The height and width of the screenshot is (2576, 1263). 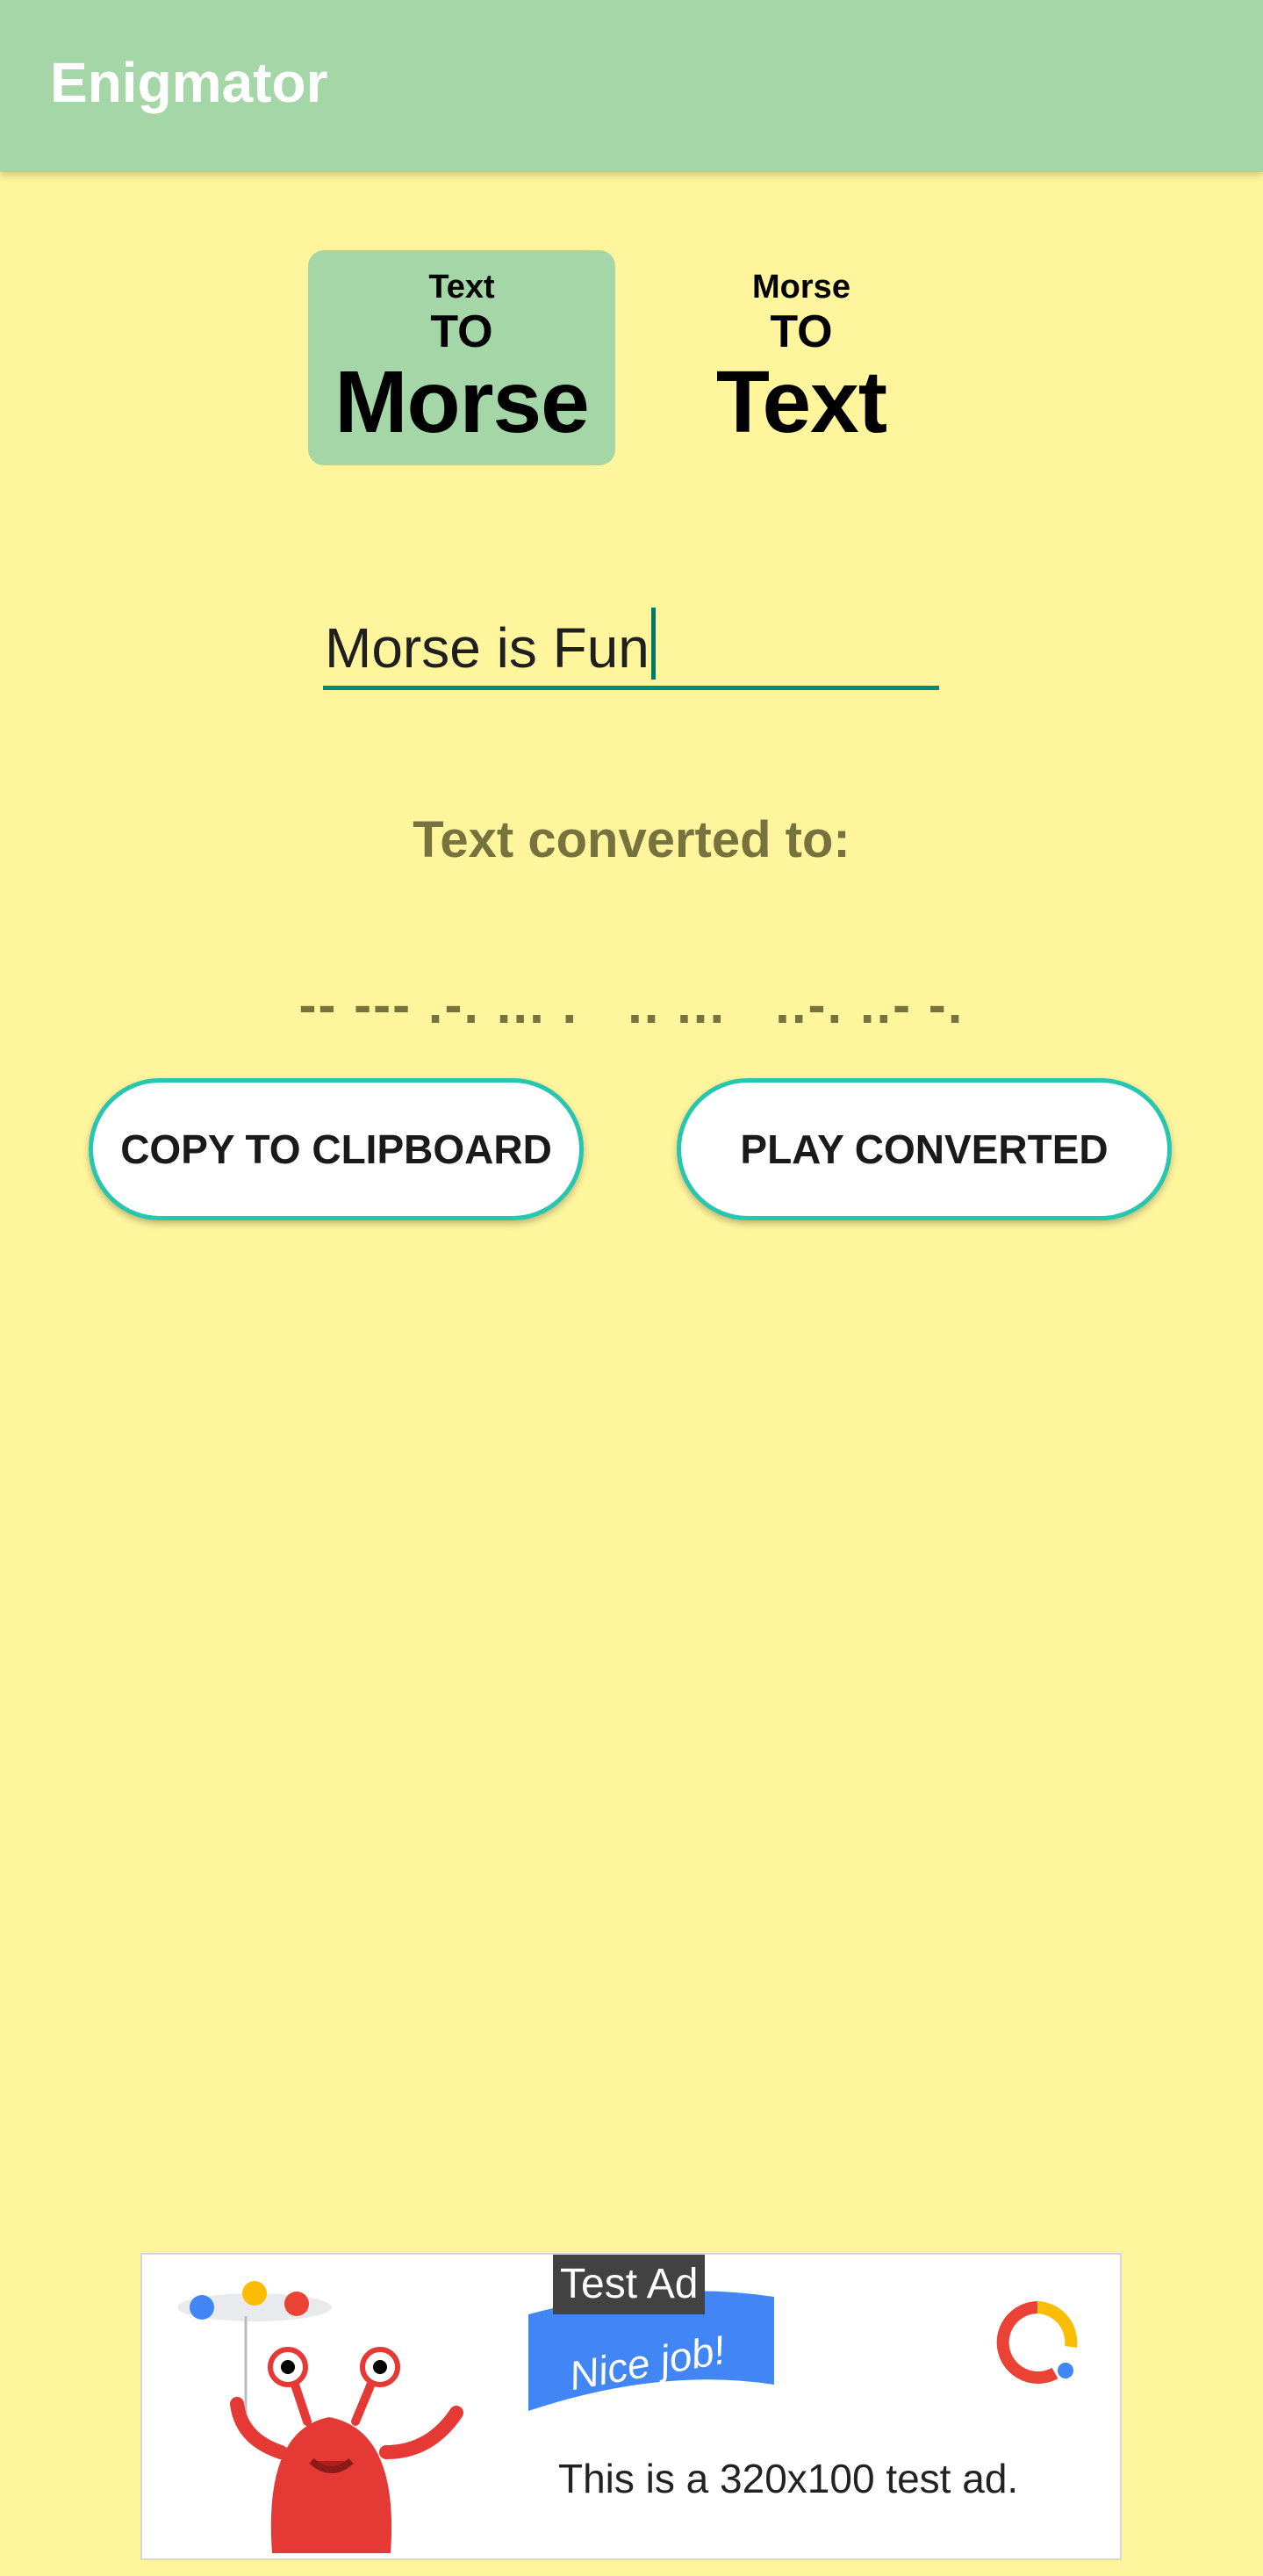 What do you see at coordinates (336, 1149) in the screenshot?
I see `copy-to-clipboard-button: COPY TO CLIPBOARD` at bounding box center [336, 1149].